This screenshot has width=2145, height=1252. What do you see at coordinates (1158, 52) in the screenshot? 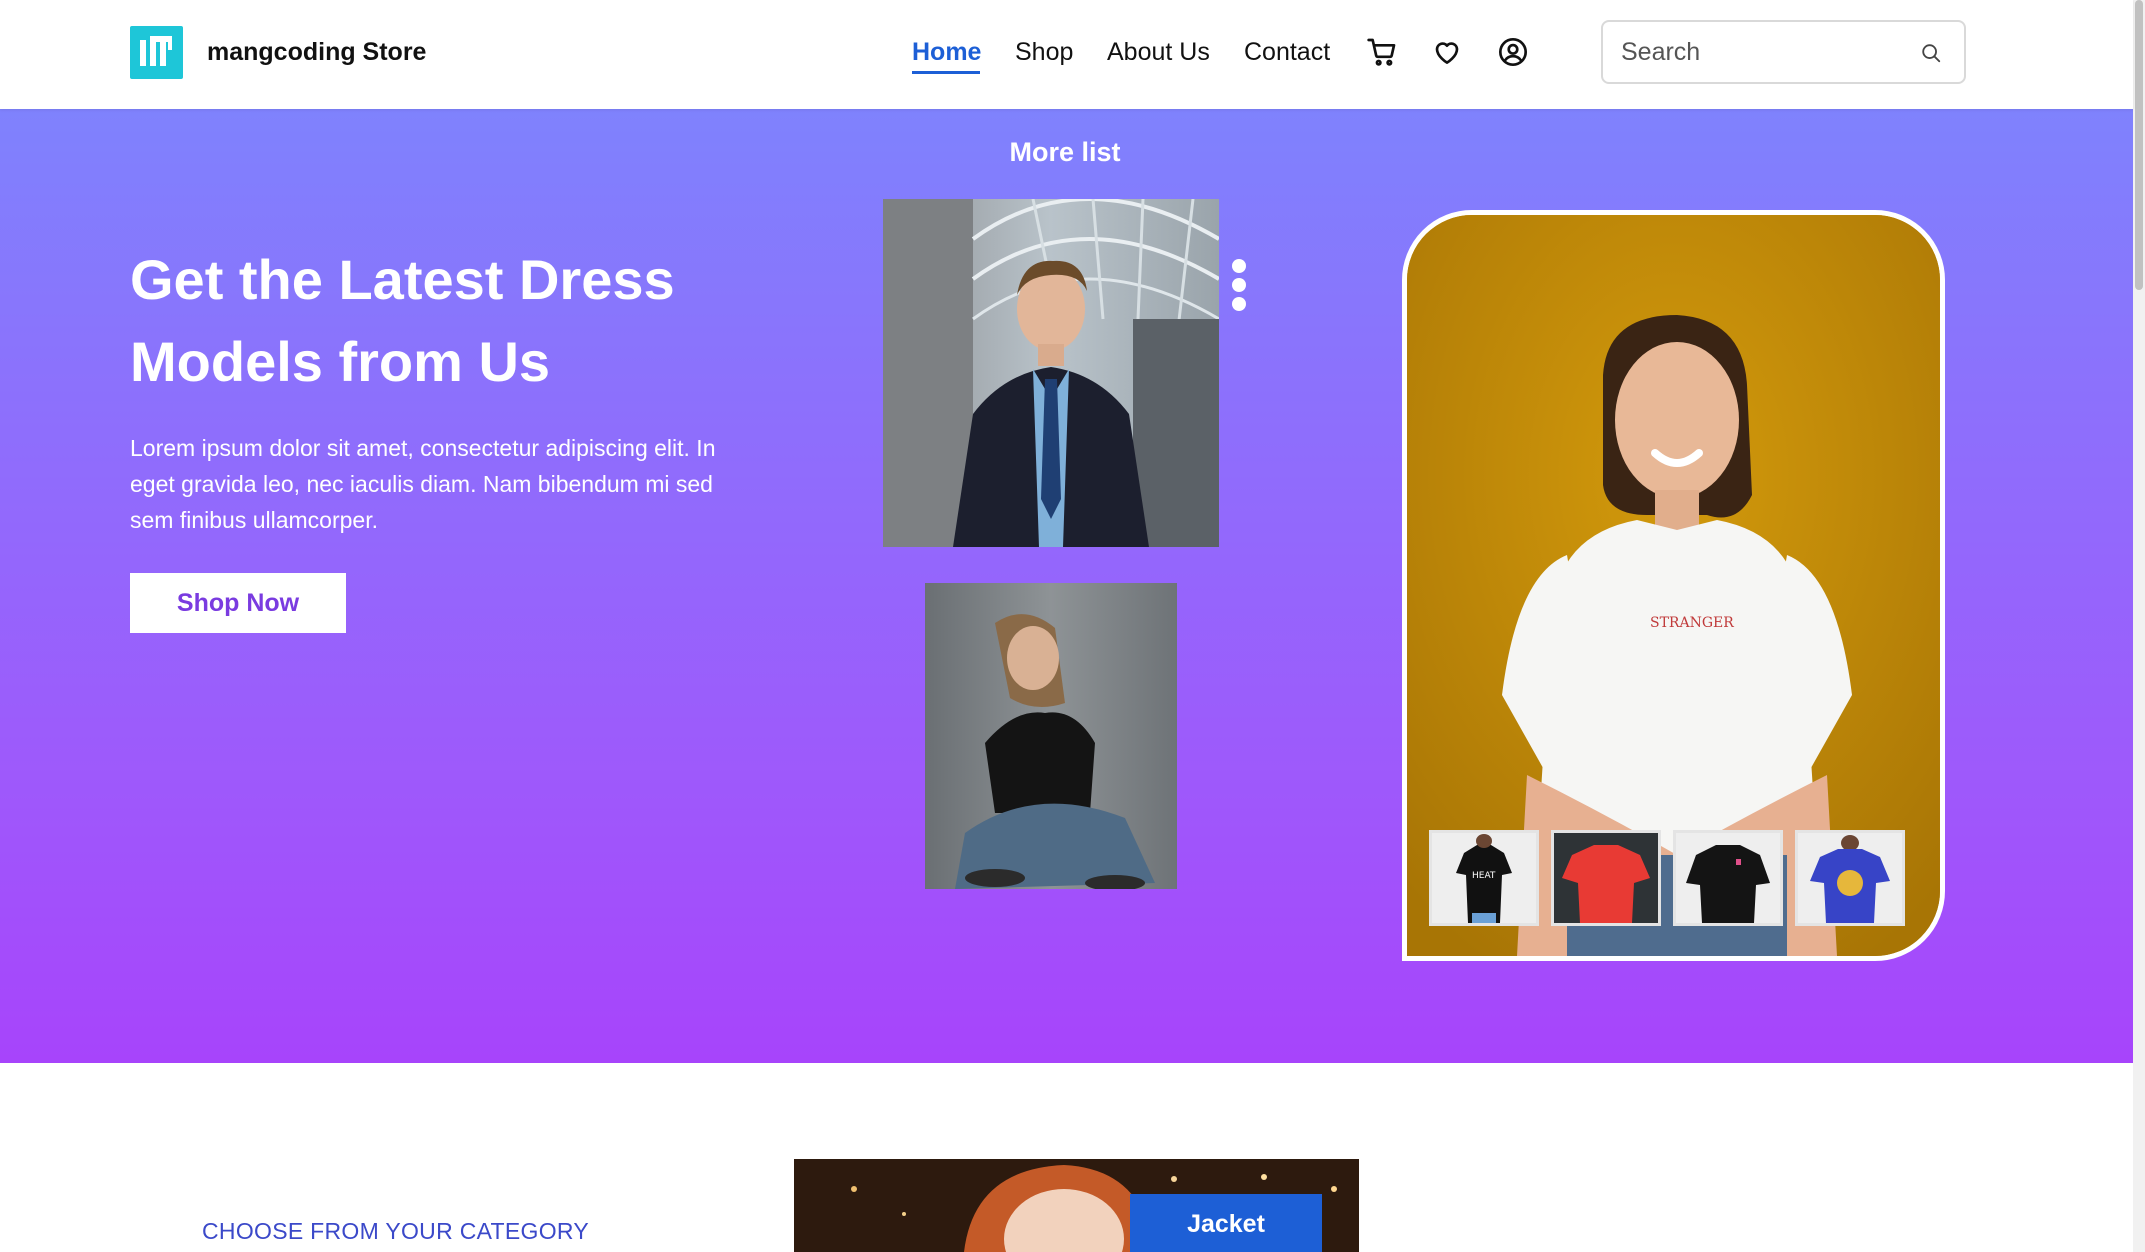
I see `nav-about-us: About Us` at bounding box center [1158, 52].